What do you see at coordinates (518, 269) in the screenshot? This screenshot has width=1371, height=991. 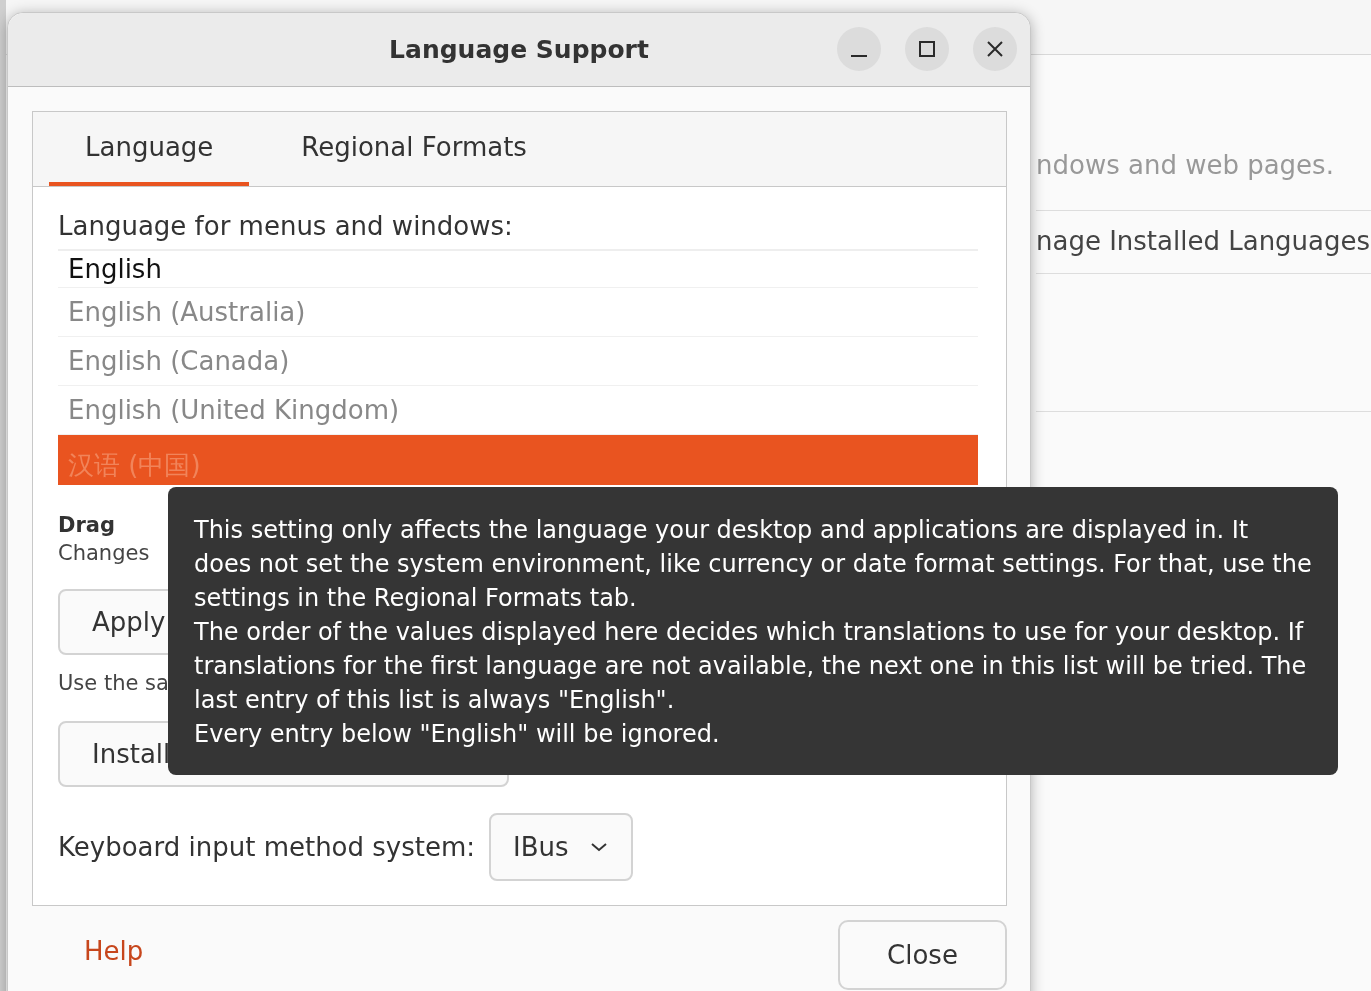 I see `language-item: English` at bounding box center [518, 269].